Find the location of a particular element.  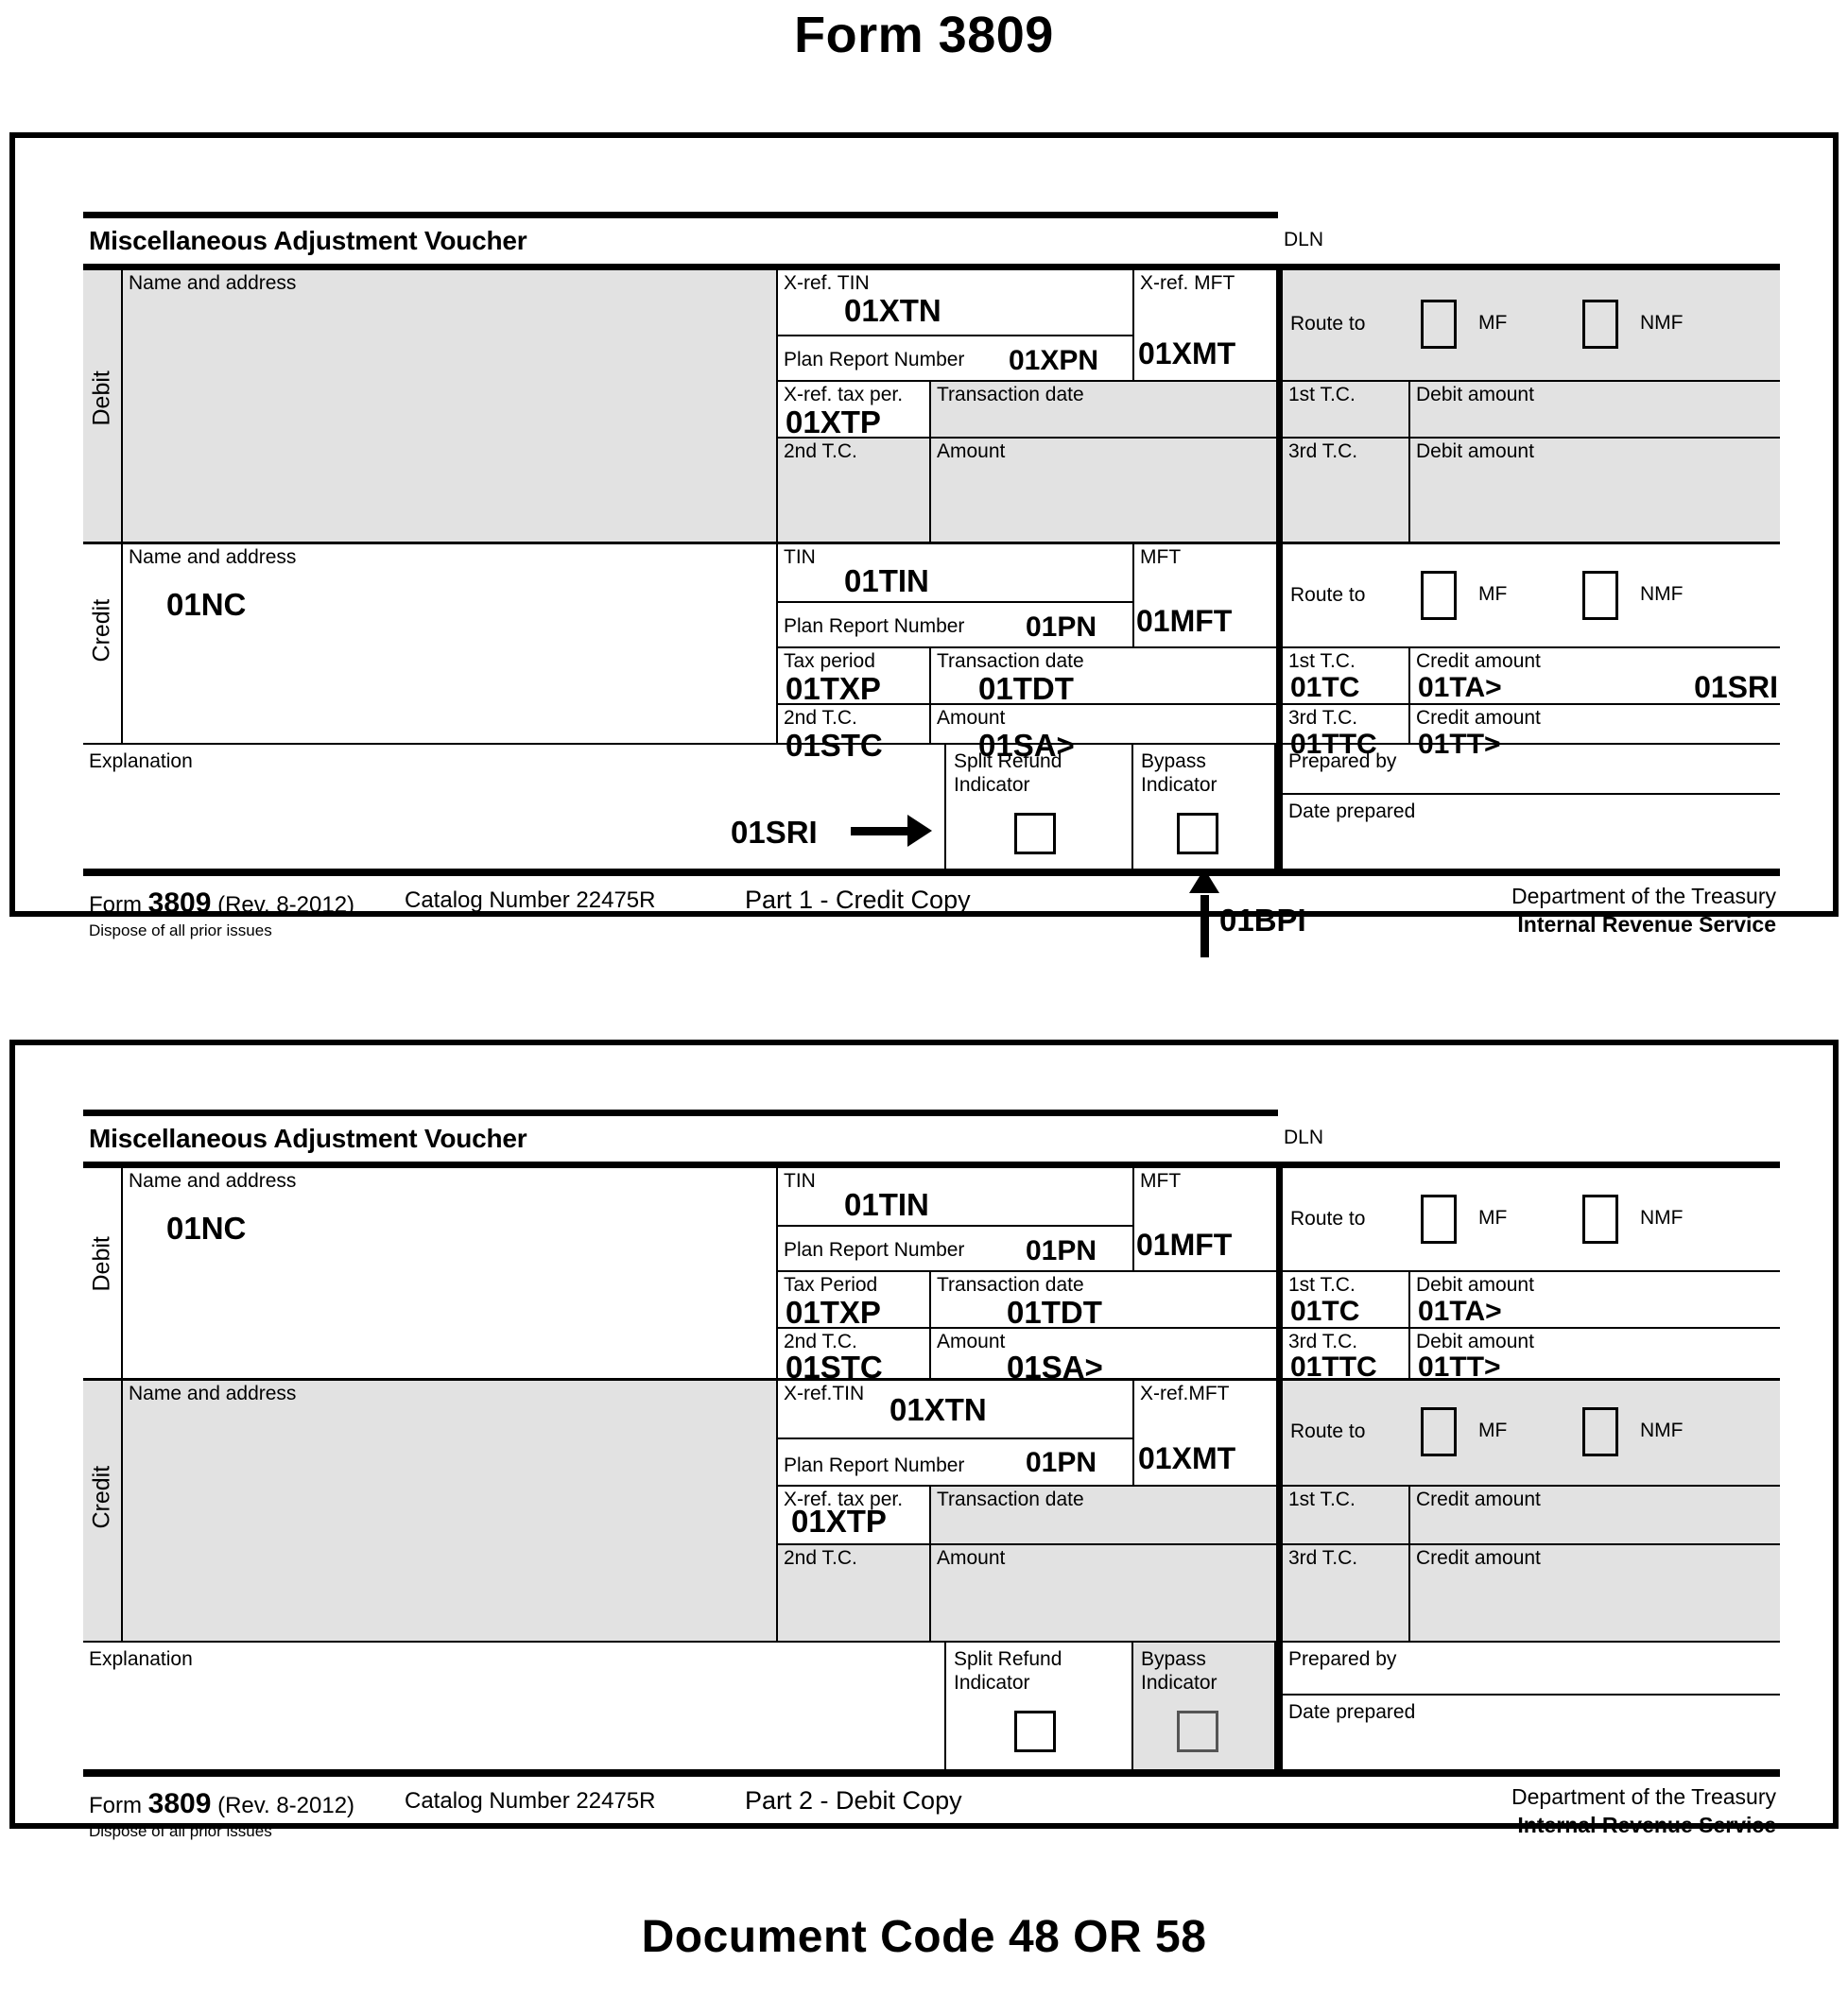

voucher-2-debit-second-tc: 2nd T.C. 01STC is located at coordinates (853, 1356).